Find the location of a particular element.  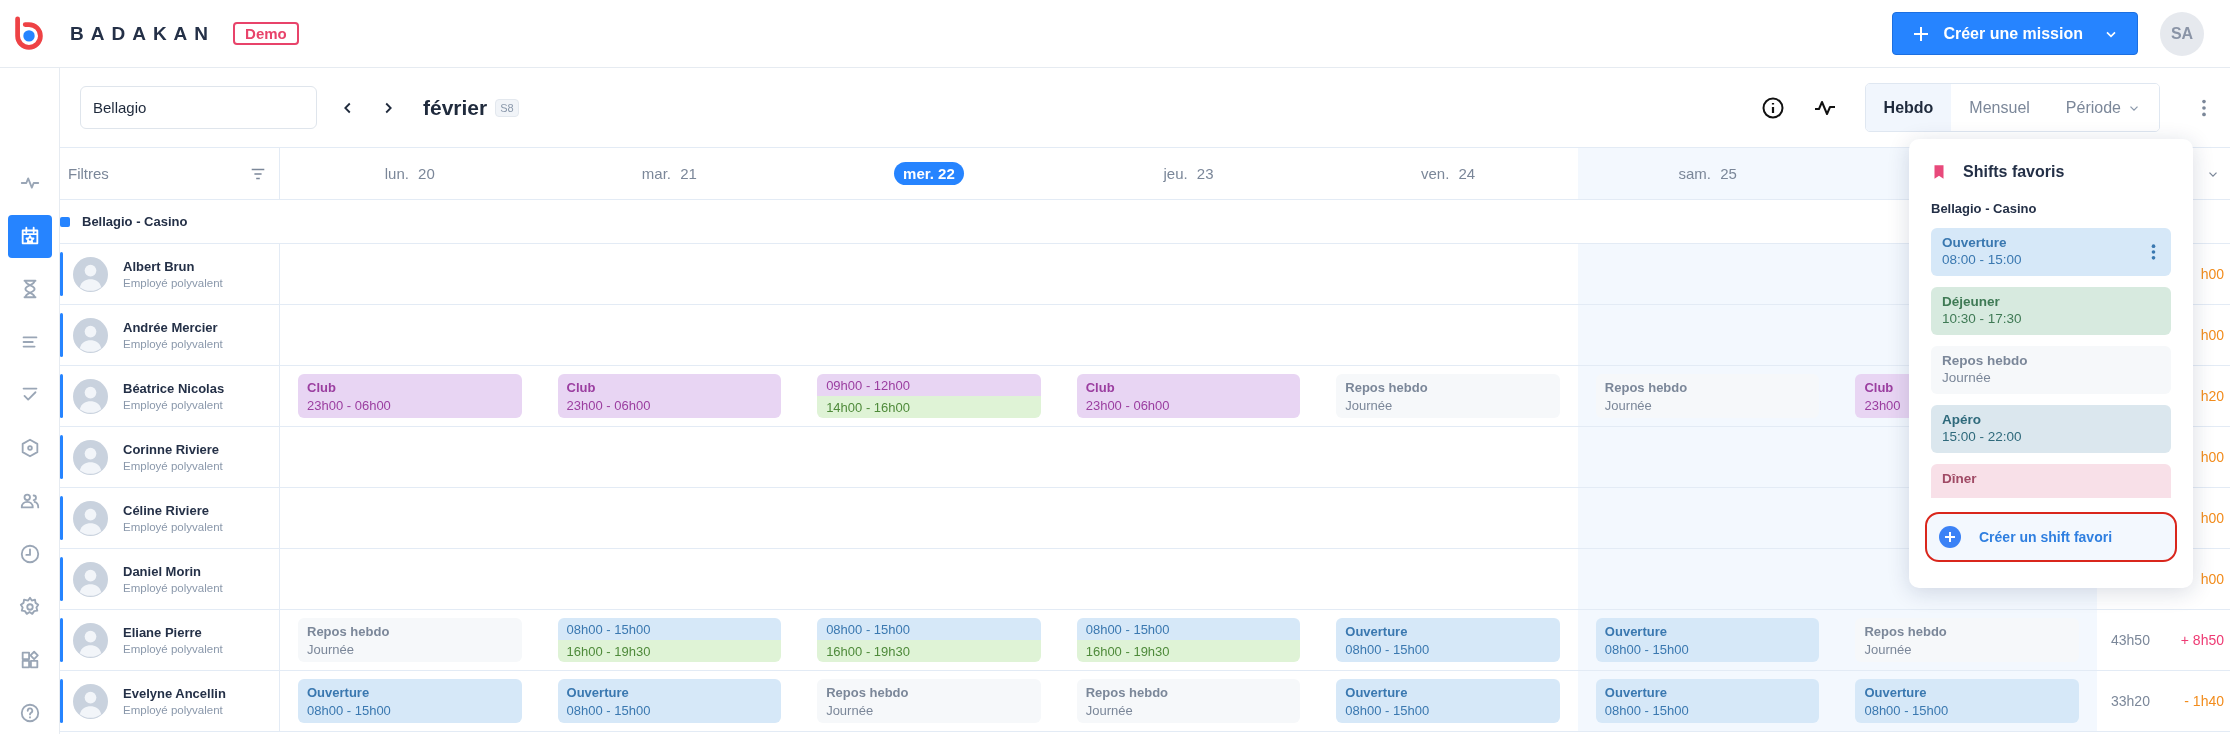

worked-hours: 43h50 is located at coordinates (2130, 640).